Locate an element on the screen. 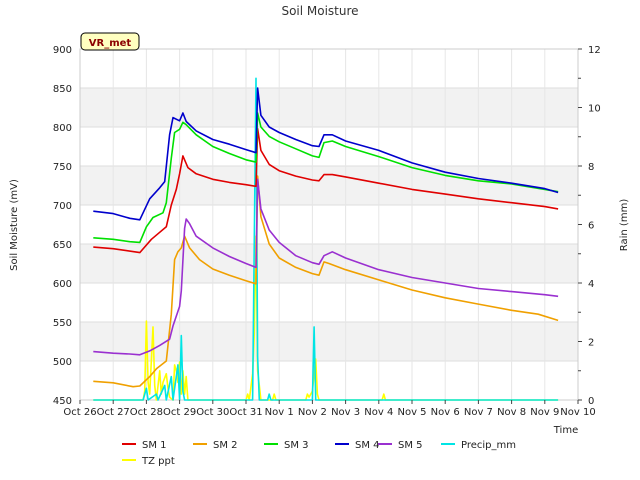  y2-tick-label: 10 is located at coordinates (594, 109).